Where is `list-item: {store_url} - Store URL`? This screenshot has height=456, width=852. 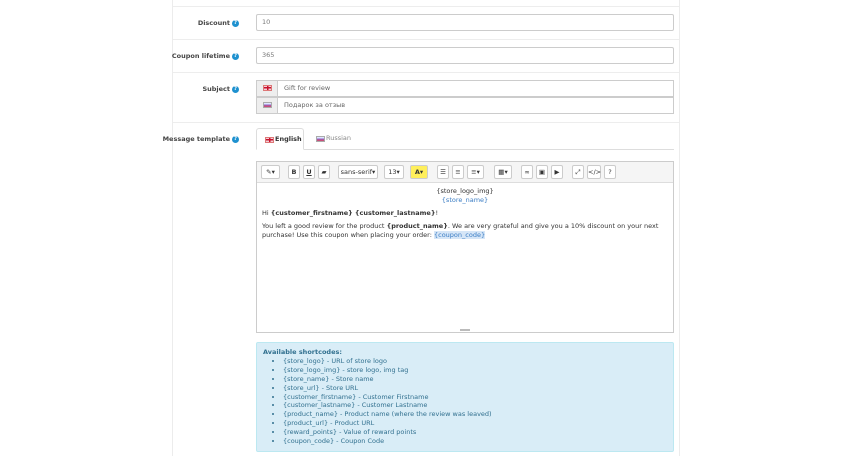
list-item: {store_url} - Store URL is located at coordinates (475, 388).